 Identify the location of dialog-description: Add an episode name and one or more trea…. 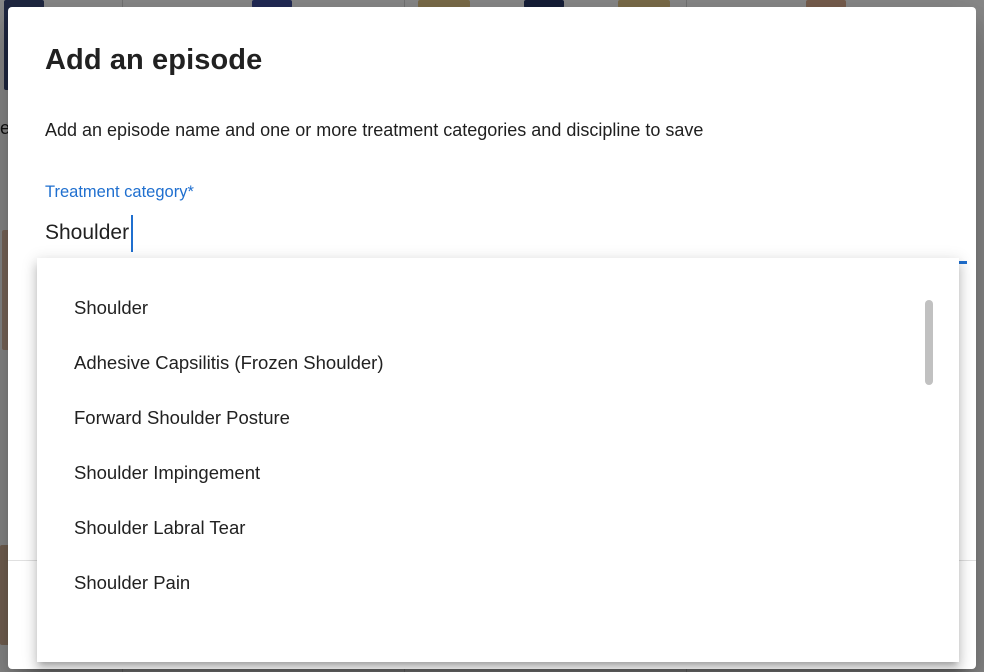
(374, 130).